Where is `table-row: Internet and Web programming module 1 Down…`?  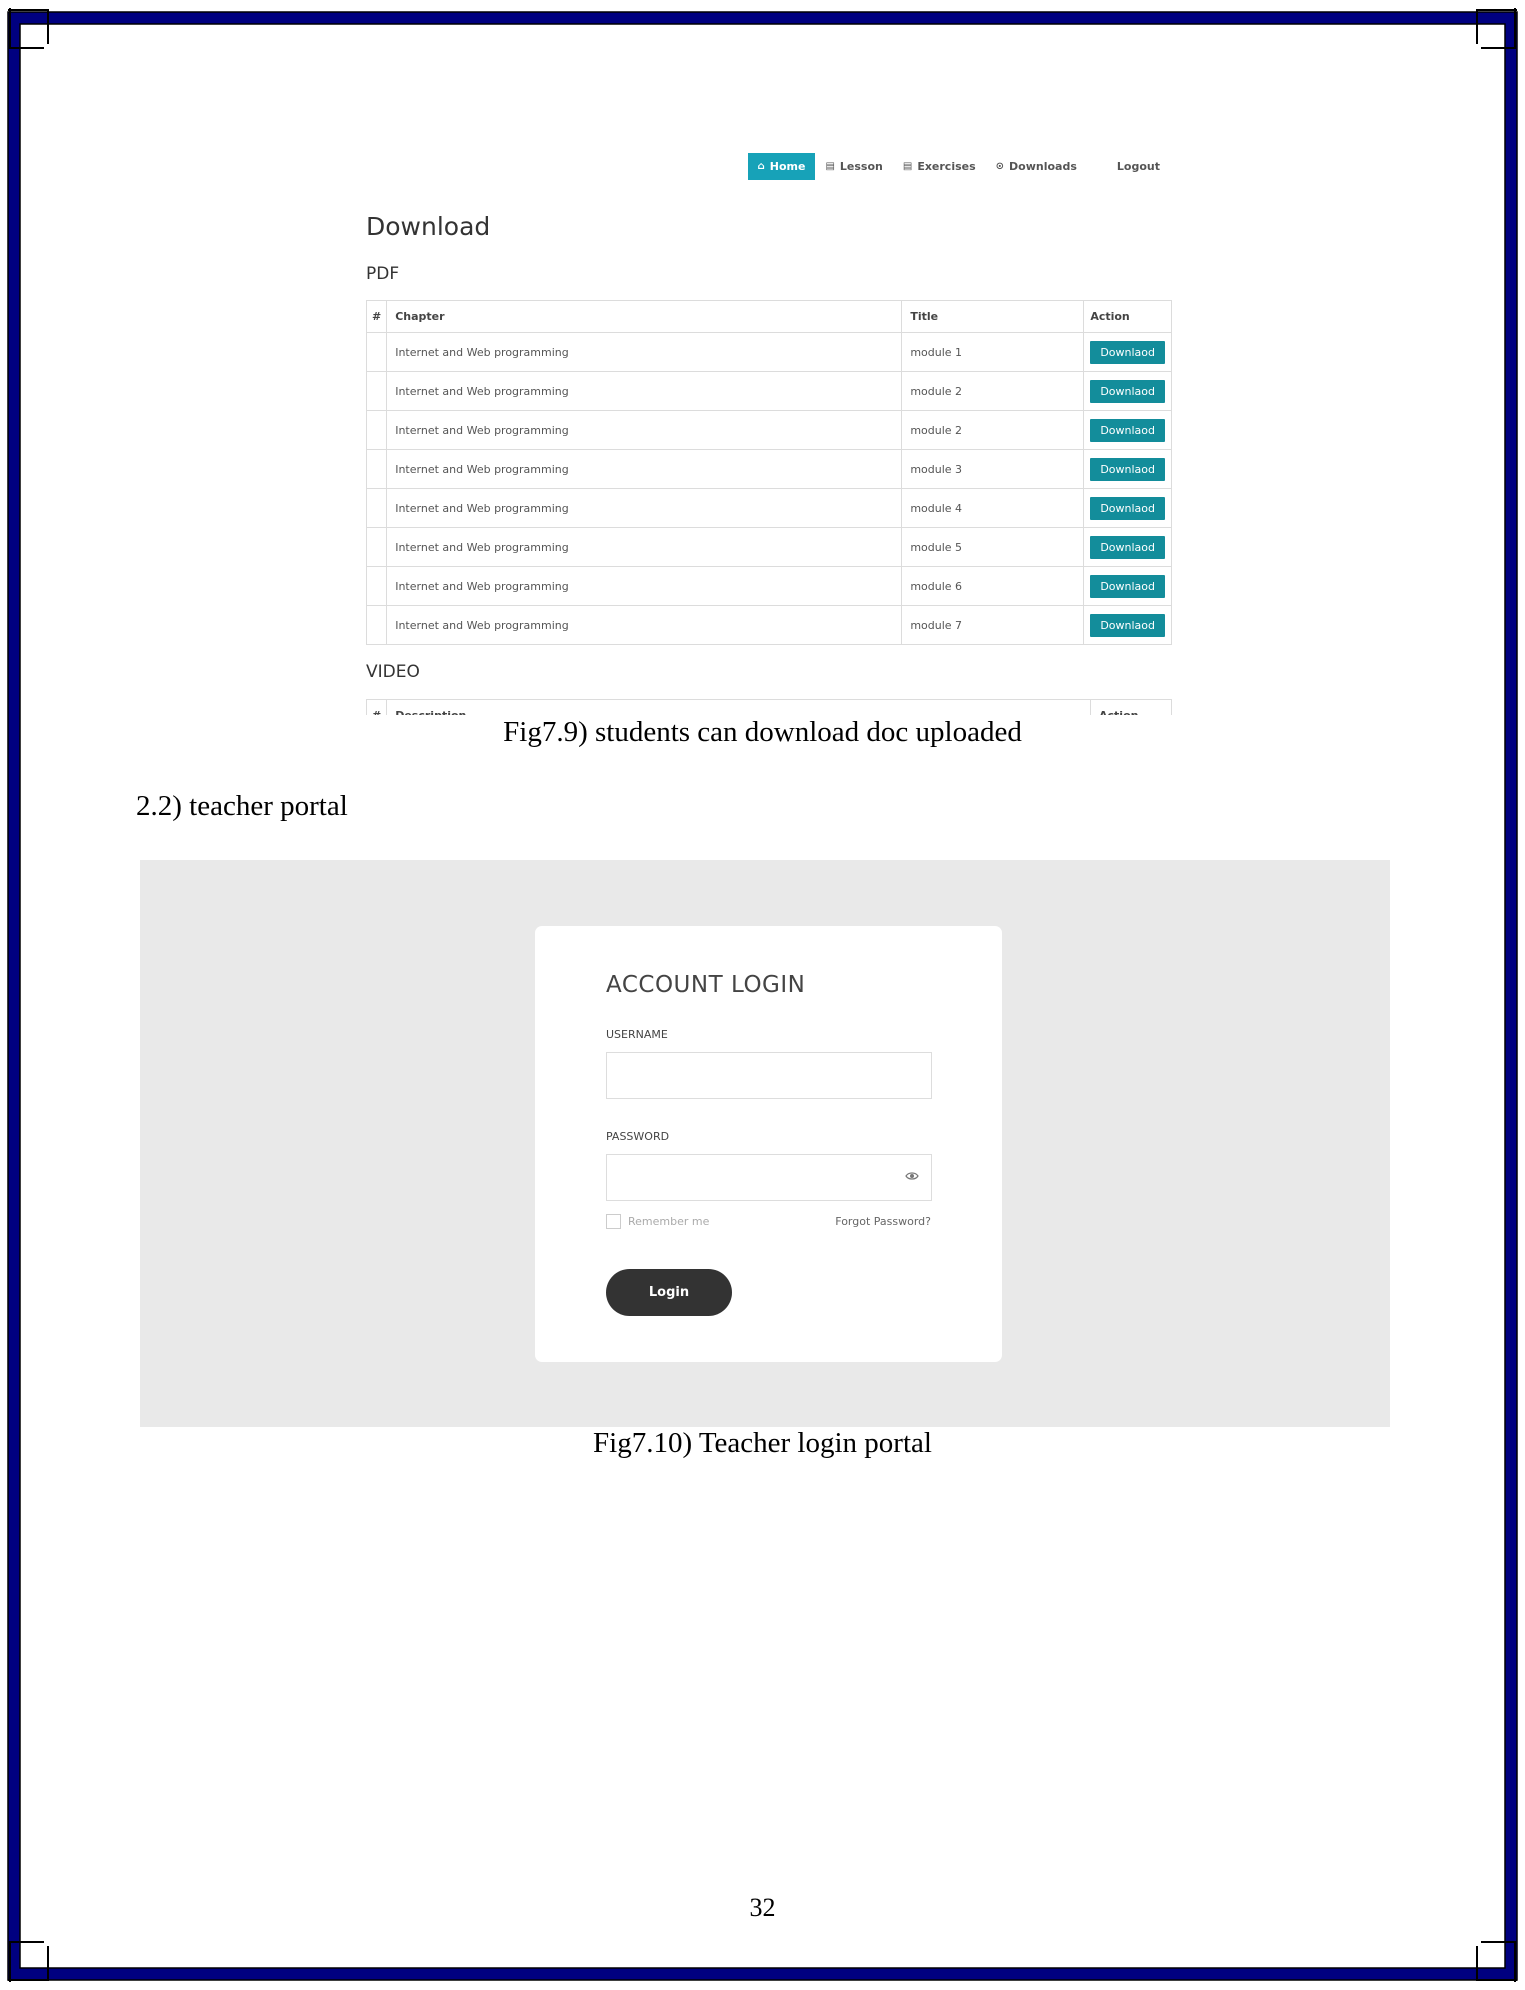
table-row: Internet and Web programming module 1 Down… is located at coordinates (768, 352).